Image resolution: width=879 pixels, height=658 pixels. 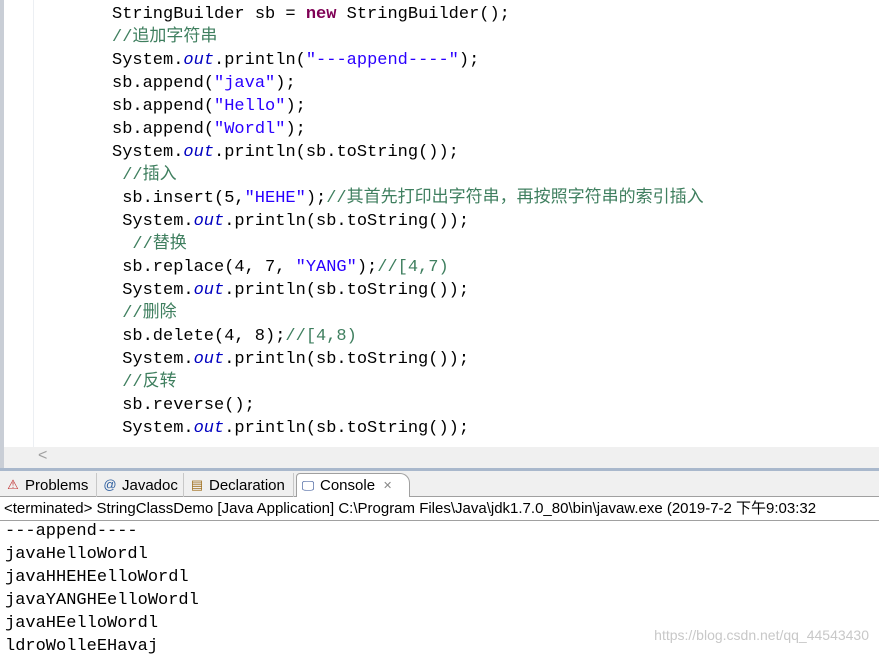 What do you see at coordinates (110, 484) in the screenshot?
I see `at-icon: @` at bounding box center [110, 484].